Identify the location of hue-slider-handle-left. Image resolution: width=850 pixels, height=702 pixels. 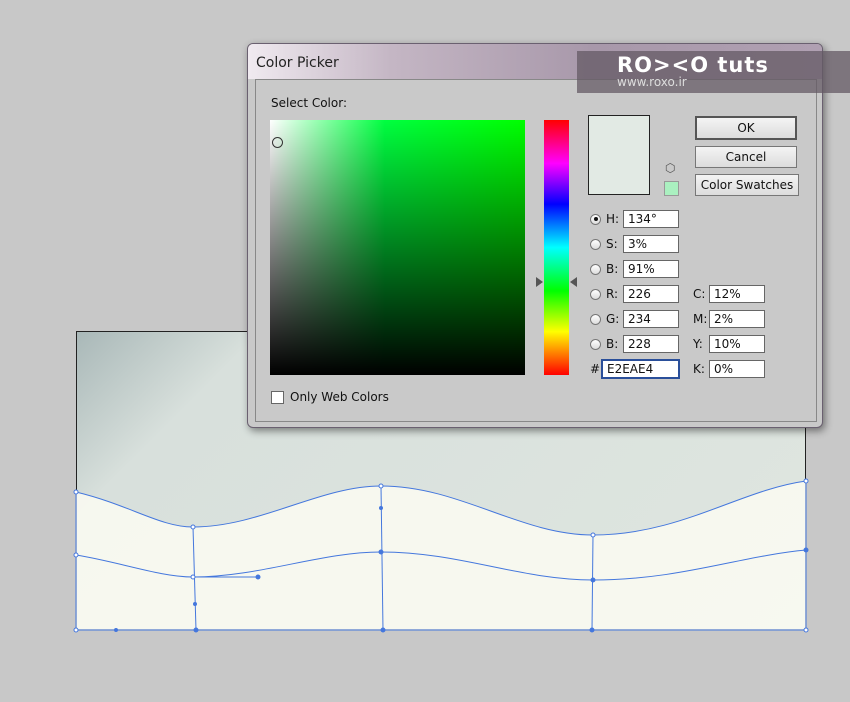
(539, 282).